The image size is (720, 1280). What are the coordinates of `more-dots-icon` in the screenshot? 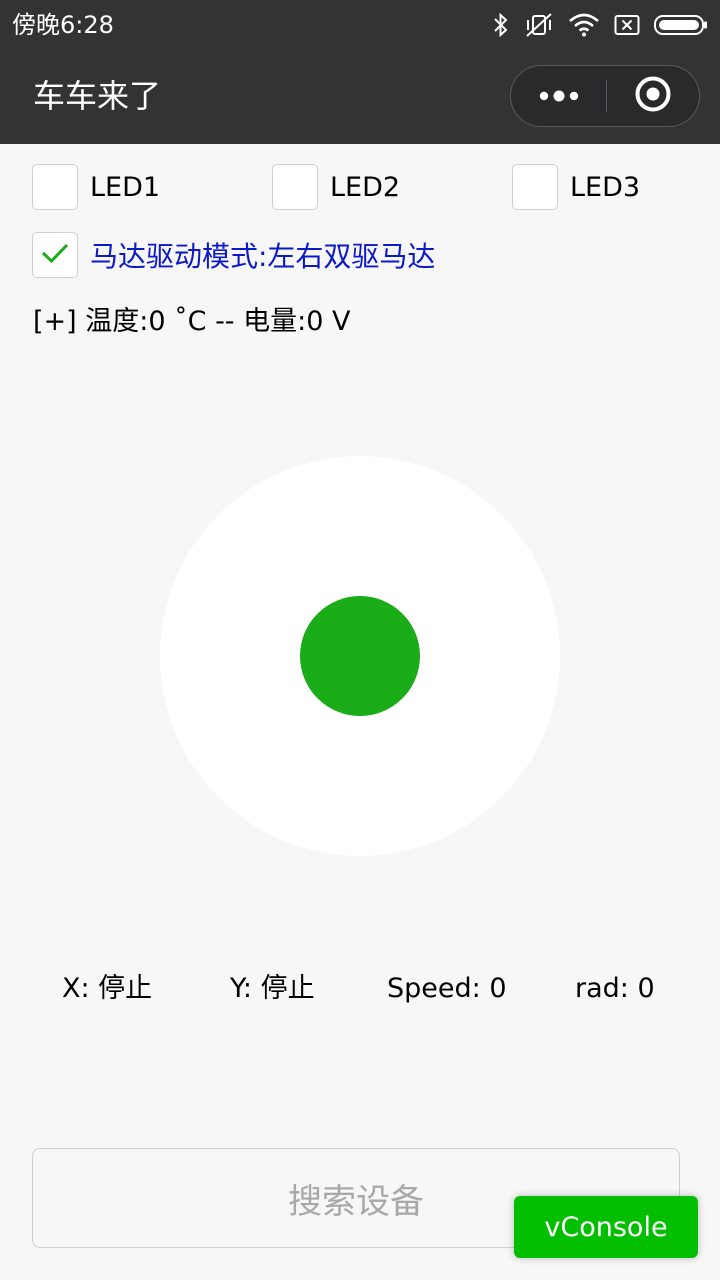 It's located at (559, 96).